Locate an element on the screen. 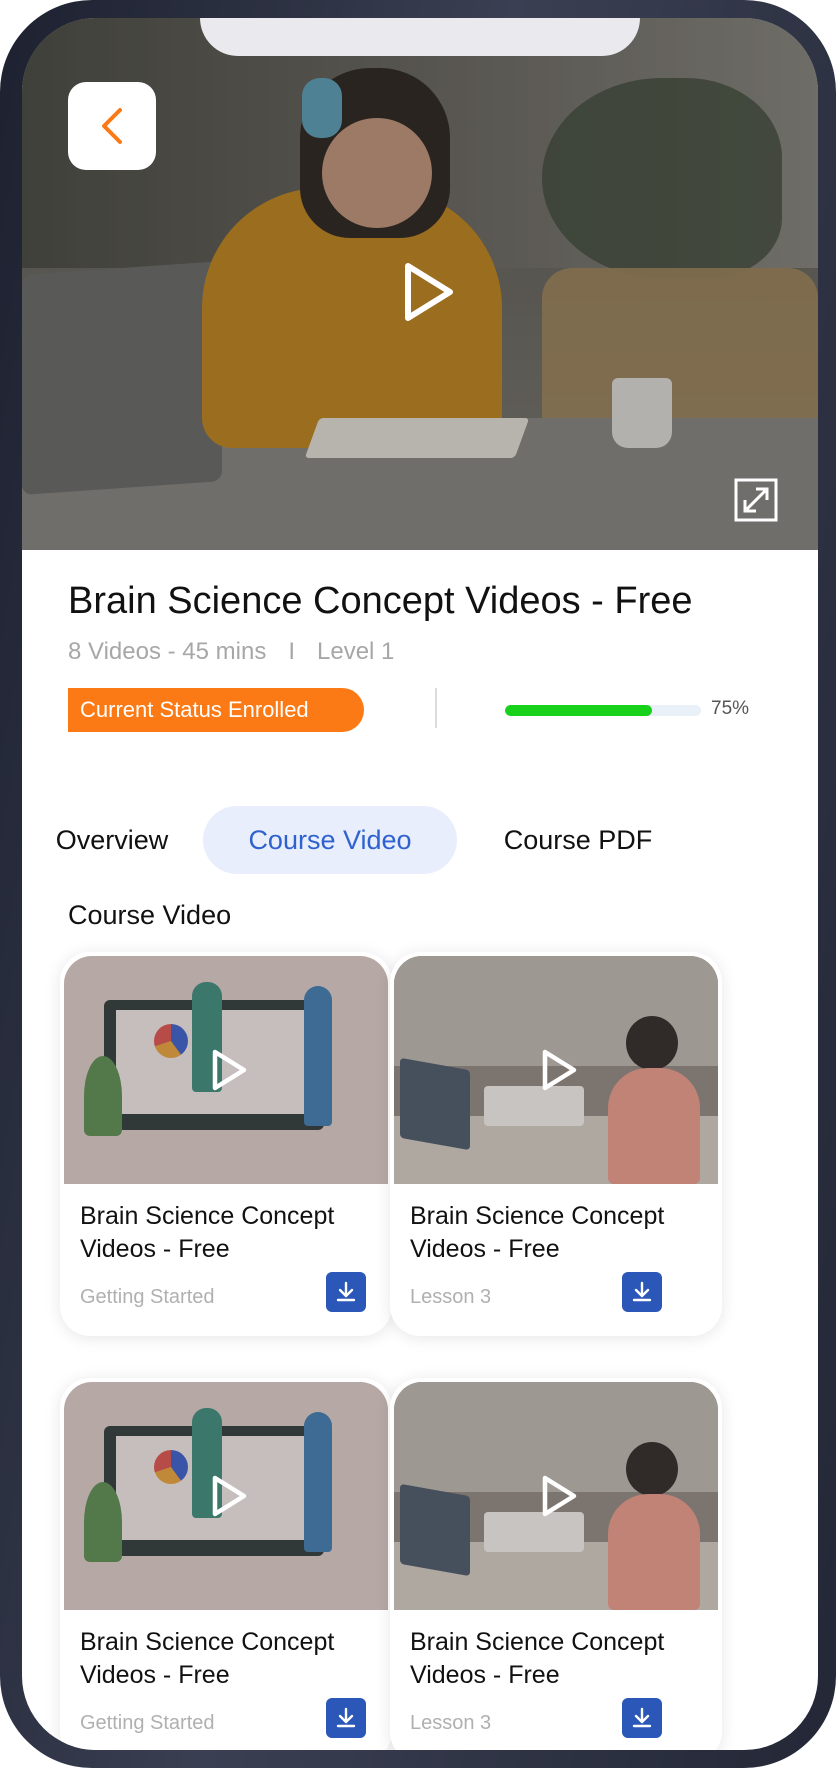  back-button is located at coordinates (112, 126).